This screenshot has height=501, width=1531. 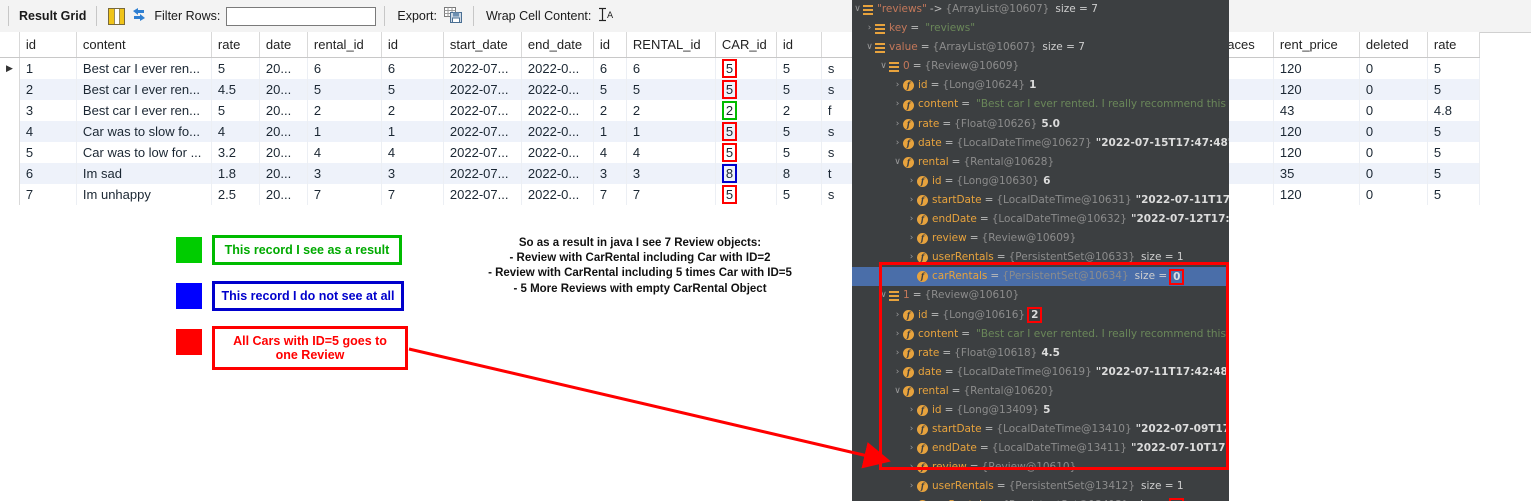 What do you see at coordinates (610, 89) in the screenshot?
I see `cell-id3: 5` at bounding box center [610, 89].